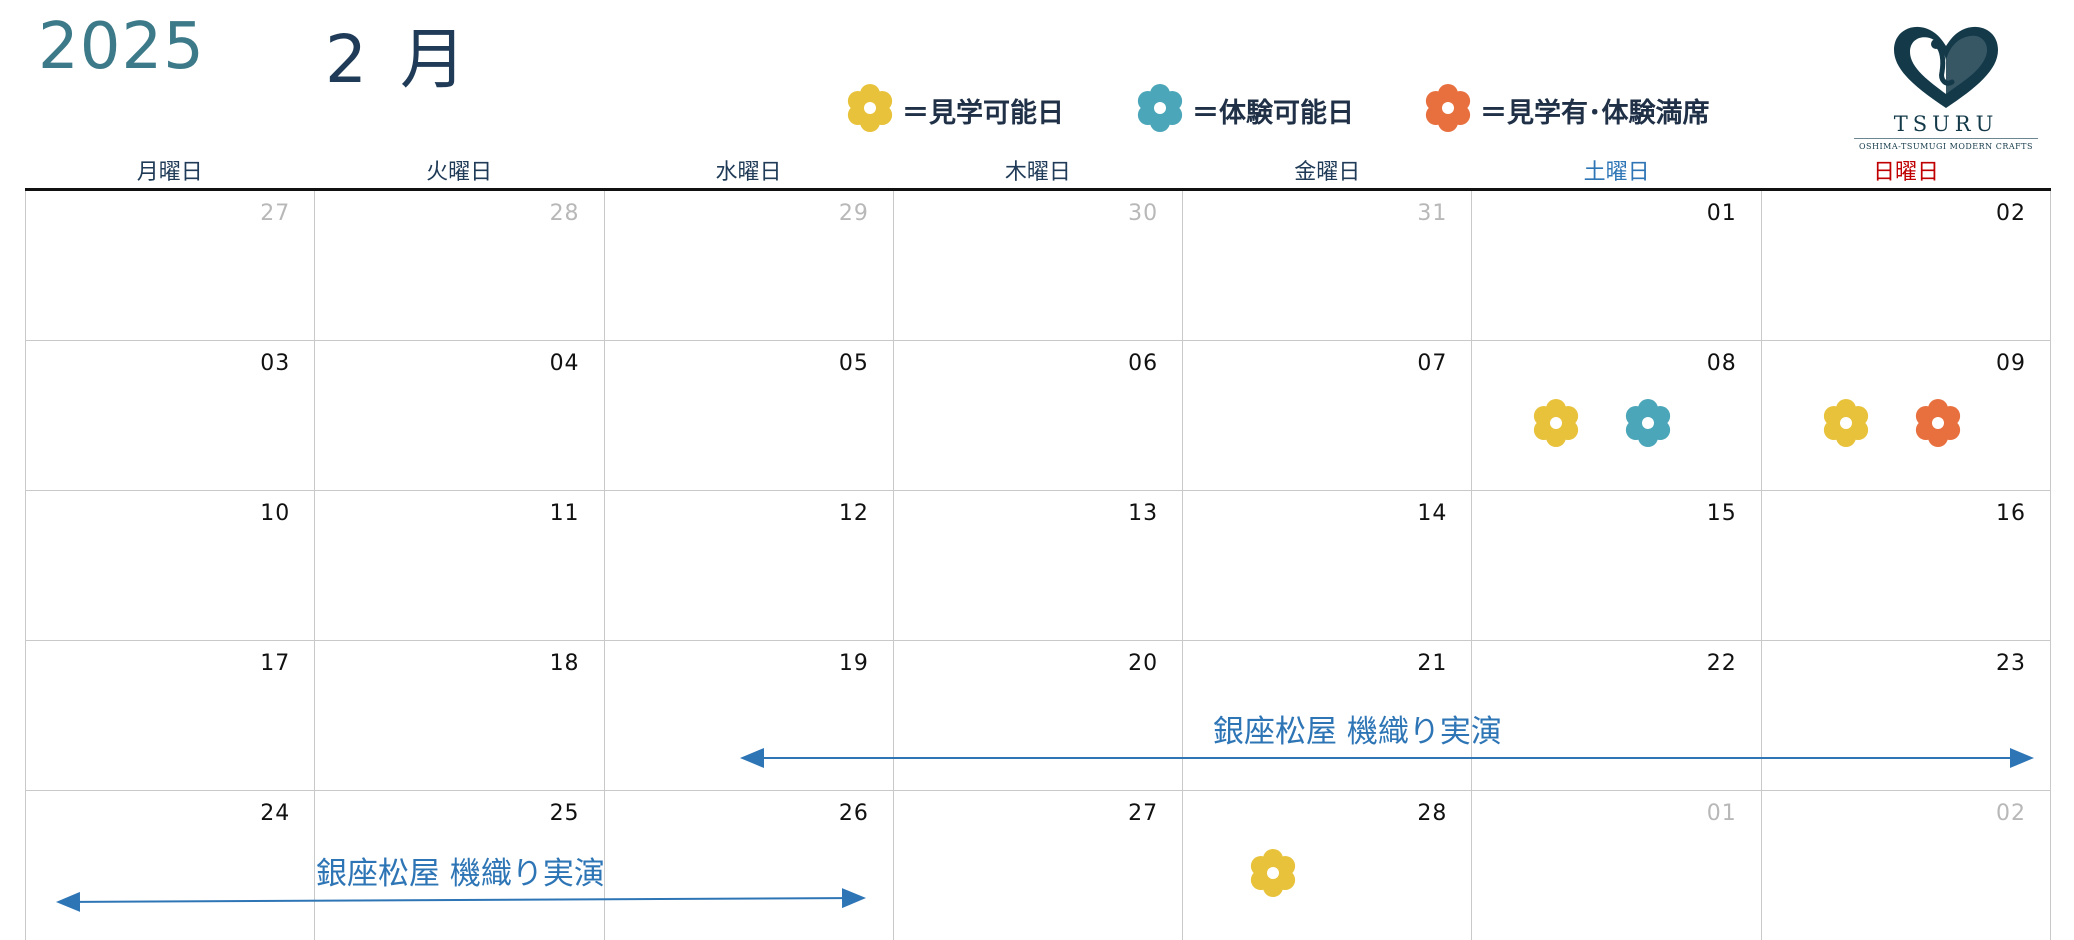 Image resolution: width=2074 pixels, height=940 pixels. Describe the element at coordinates (564, 513) in the screenshot. I see `day-number: 11` at that location.